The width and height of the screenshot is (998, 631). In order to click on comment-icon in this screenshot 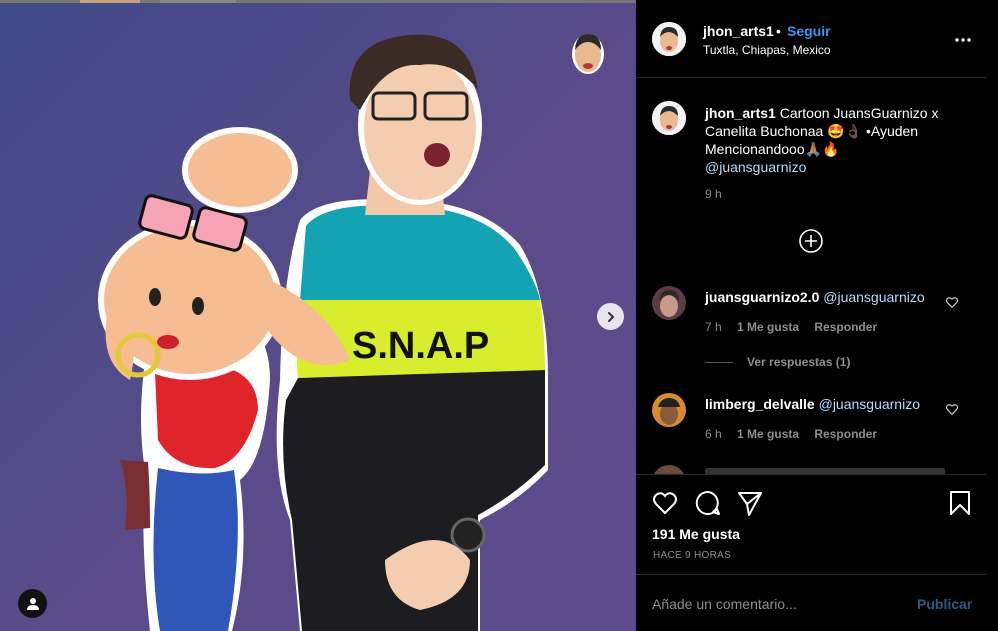, I will do `click(708, 503)`.